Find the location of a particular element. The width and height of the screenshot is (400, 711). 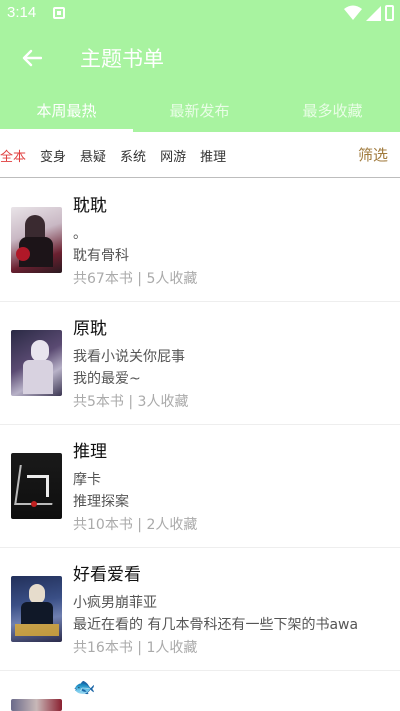

chip-system: 系统 is located at coordinates (133, 155).